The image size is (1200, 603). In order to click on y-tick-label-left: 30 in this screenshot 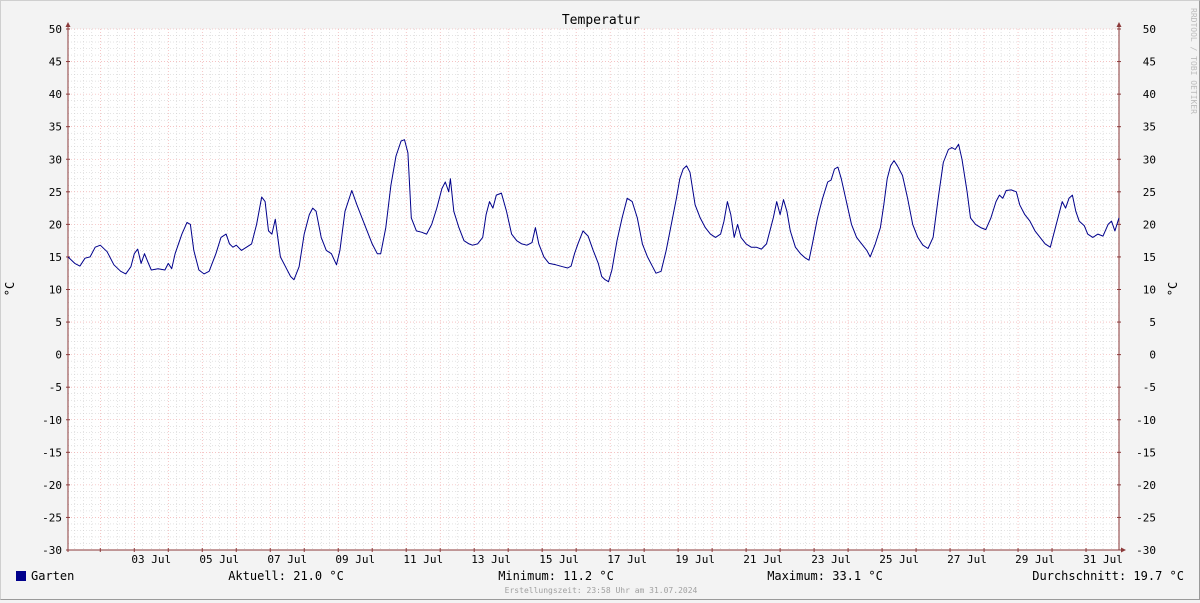, I will do `click(55, 159)`.